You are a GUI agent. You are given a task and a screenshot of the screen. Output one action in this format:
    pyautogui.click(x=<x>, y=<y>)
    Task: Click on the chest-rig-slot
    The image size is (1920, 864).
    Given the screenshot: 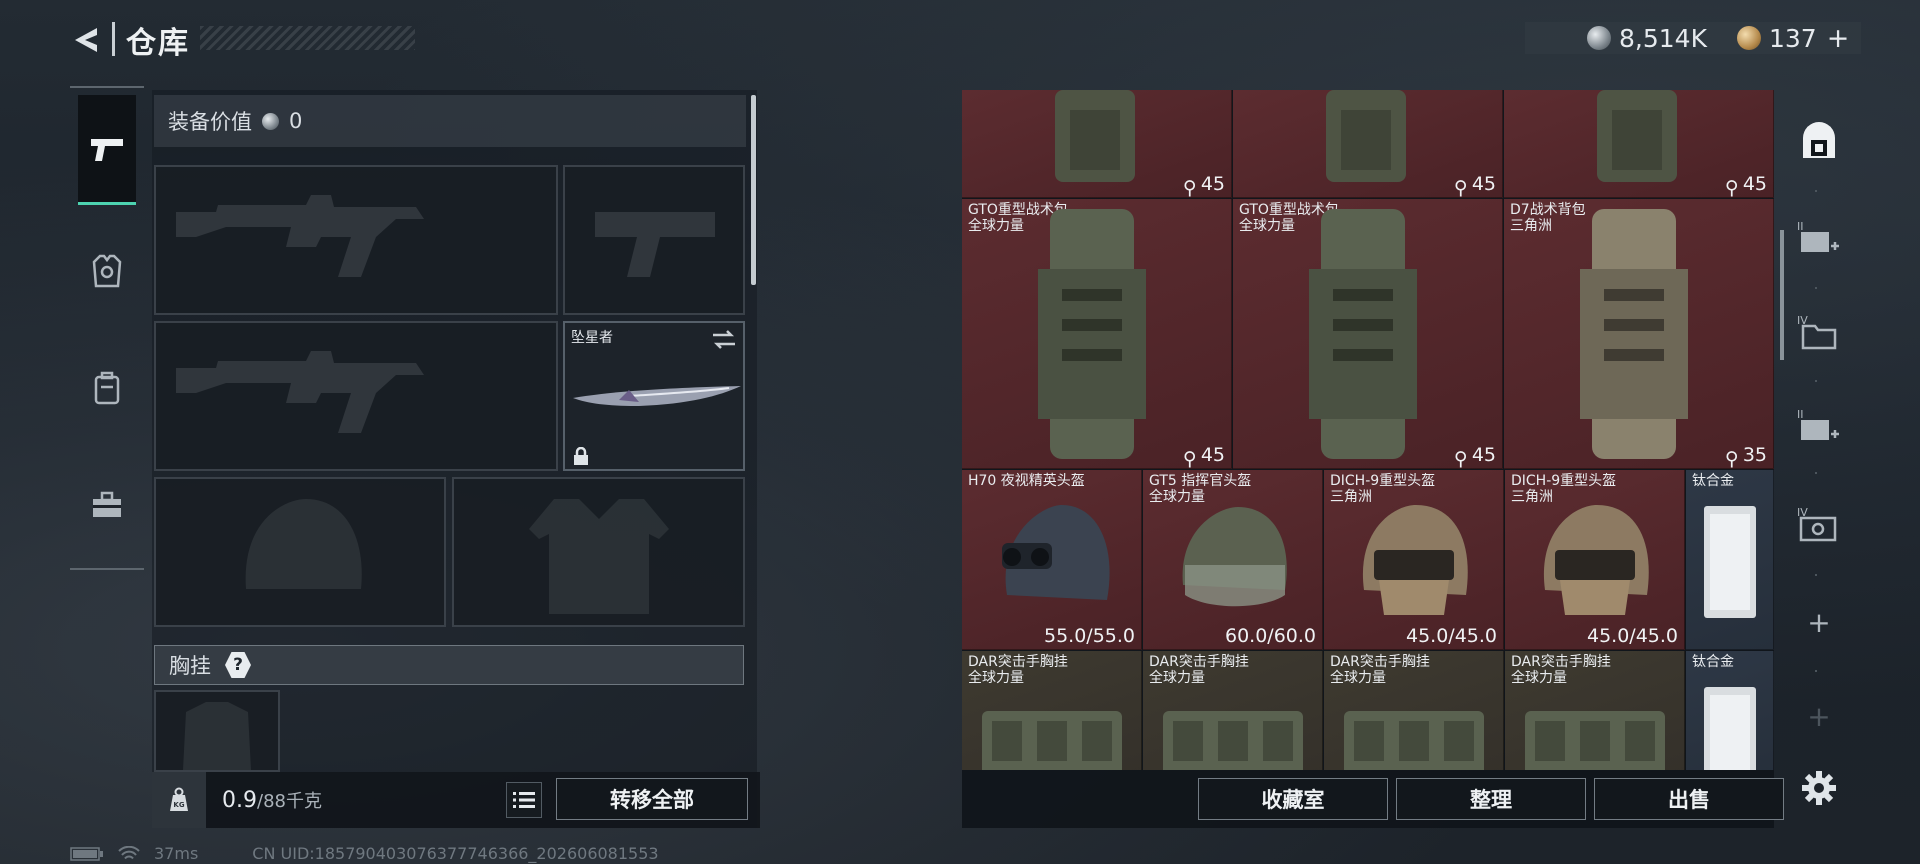 What is the action you would take?
    pyautogui.click(x=217, y=731)
    